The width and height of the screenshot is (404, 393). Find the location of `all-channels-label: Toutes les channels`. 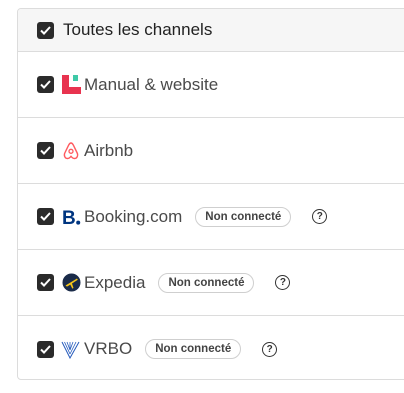

all-channels-label: Toutes les channels is located at coordinates (138, 29).